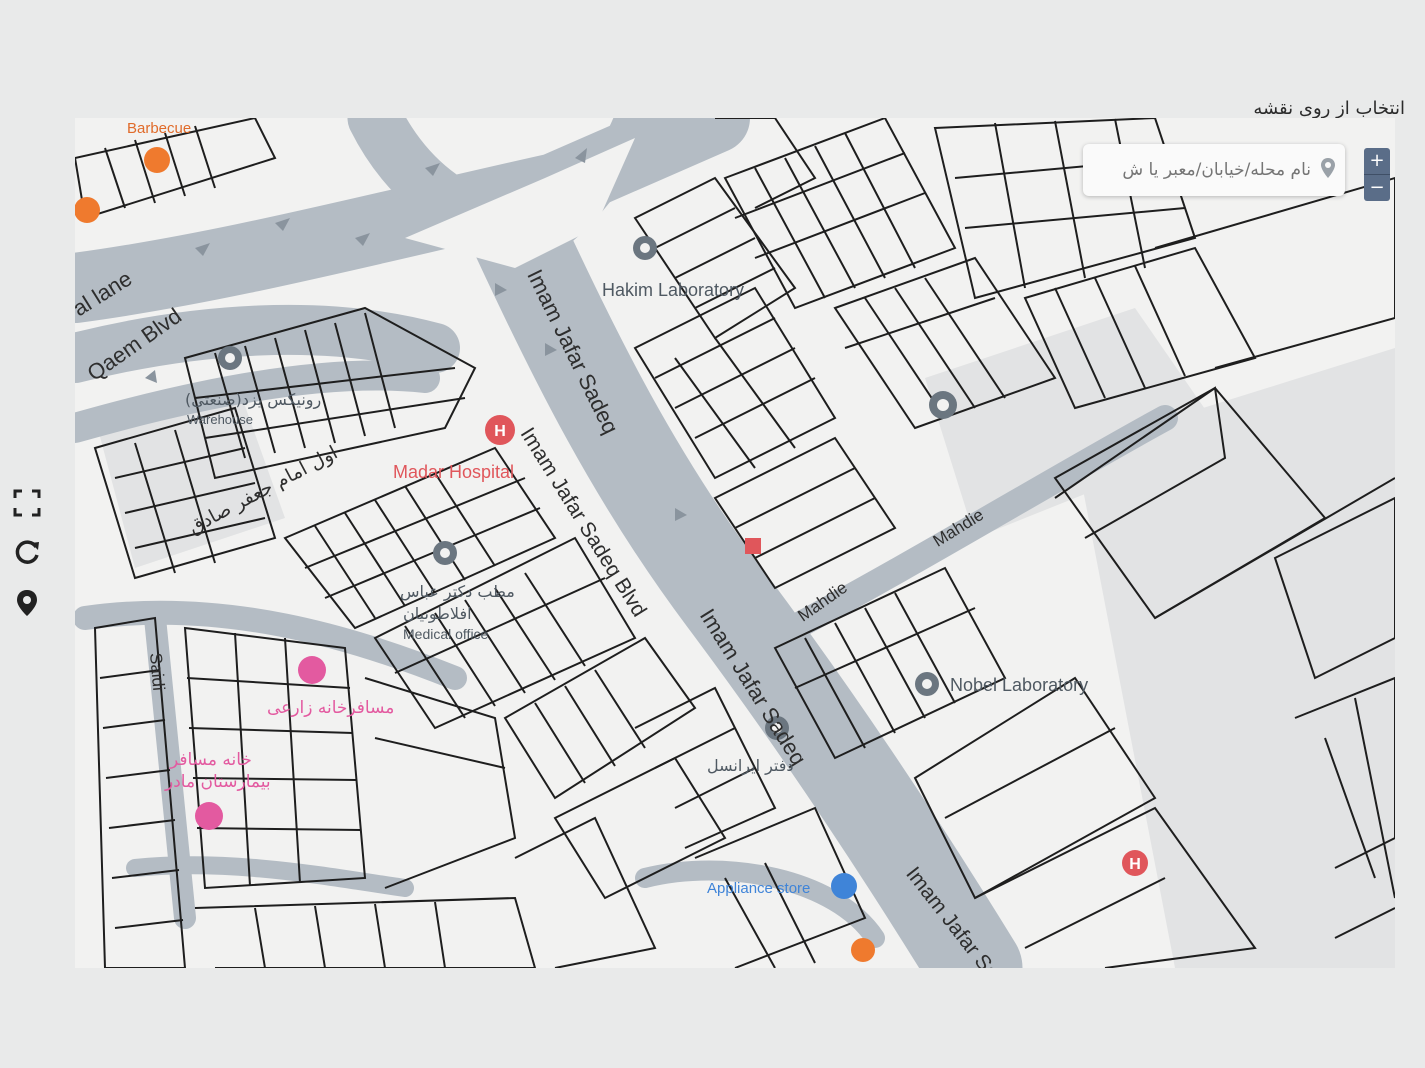 This screenshot has width=1425, height=1068. What do you see at coordinates (27, 603) in the screenshot?
I see `location-icon` at bounding box center [27, 603].